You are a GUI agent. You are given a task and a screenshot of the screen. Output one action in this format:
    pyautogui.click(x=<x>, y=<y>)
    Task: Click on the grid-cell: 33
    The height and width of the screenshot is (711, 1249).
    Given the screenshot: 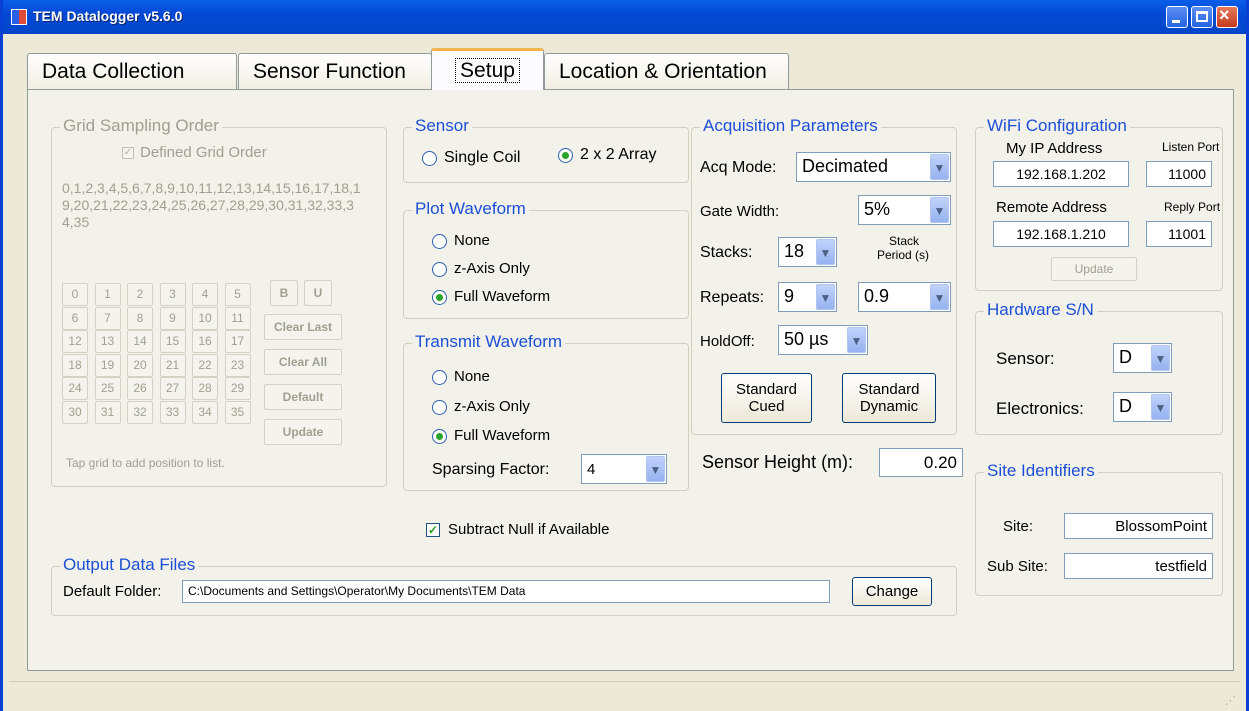 What is the action you would take?
    pyautogui.click(x=172, y=412)
    